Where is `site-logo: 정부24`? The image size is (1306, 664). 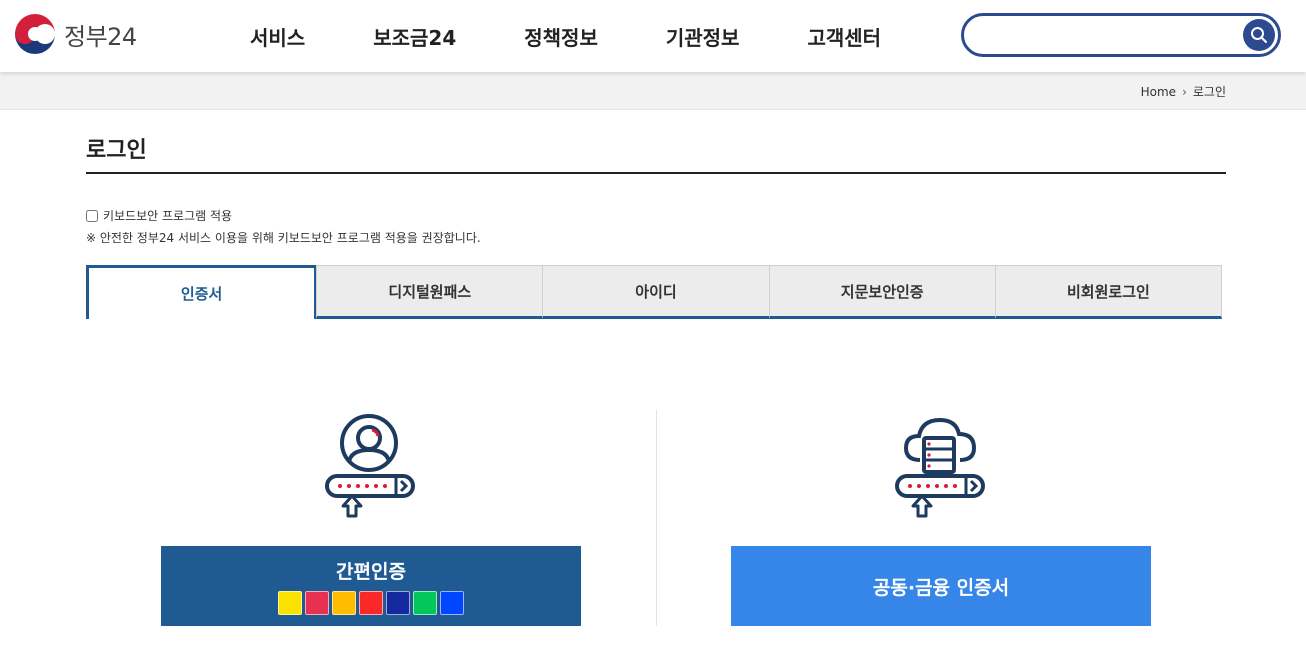 site-logo: 정부24 is located at coordinates (75, 34).